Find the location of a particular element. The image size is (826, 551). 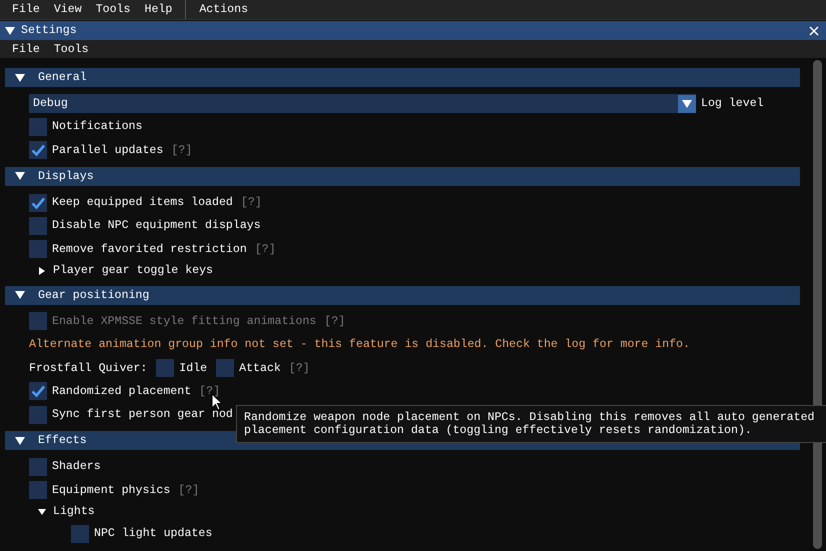

checkbox-label: Remove favorited restriction is located at coordinates (149, 249).